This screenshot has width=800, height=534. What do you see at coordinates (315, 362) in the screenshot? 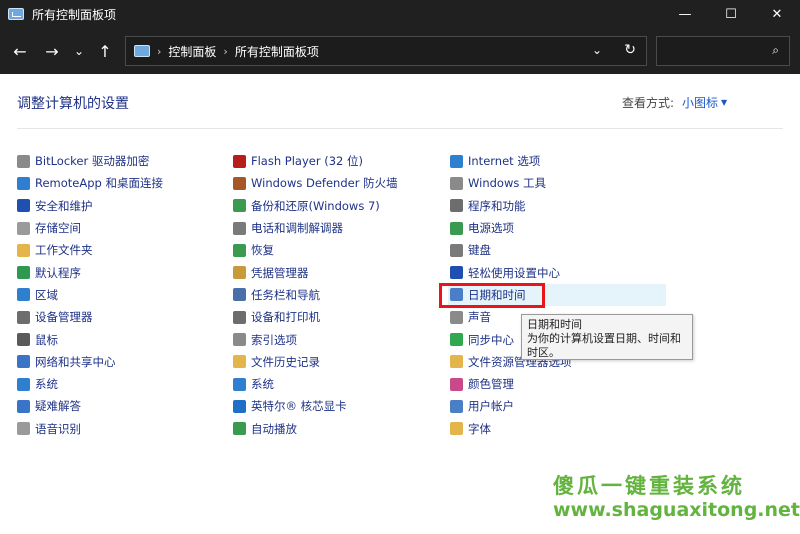
I see `control-panel-item: 文件历史记录` at bounding box center [315, 362].